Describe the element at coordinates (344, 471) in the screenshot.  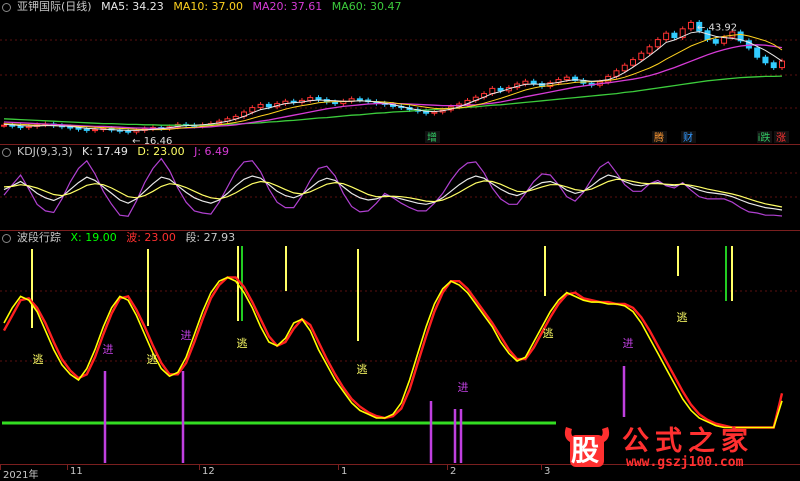
I see `x-label-3: 1` at that location.